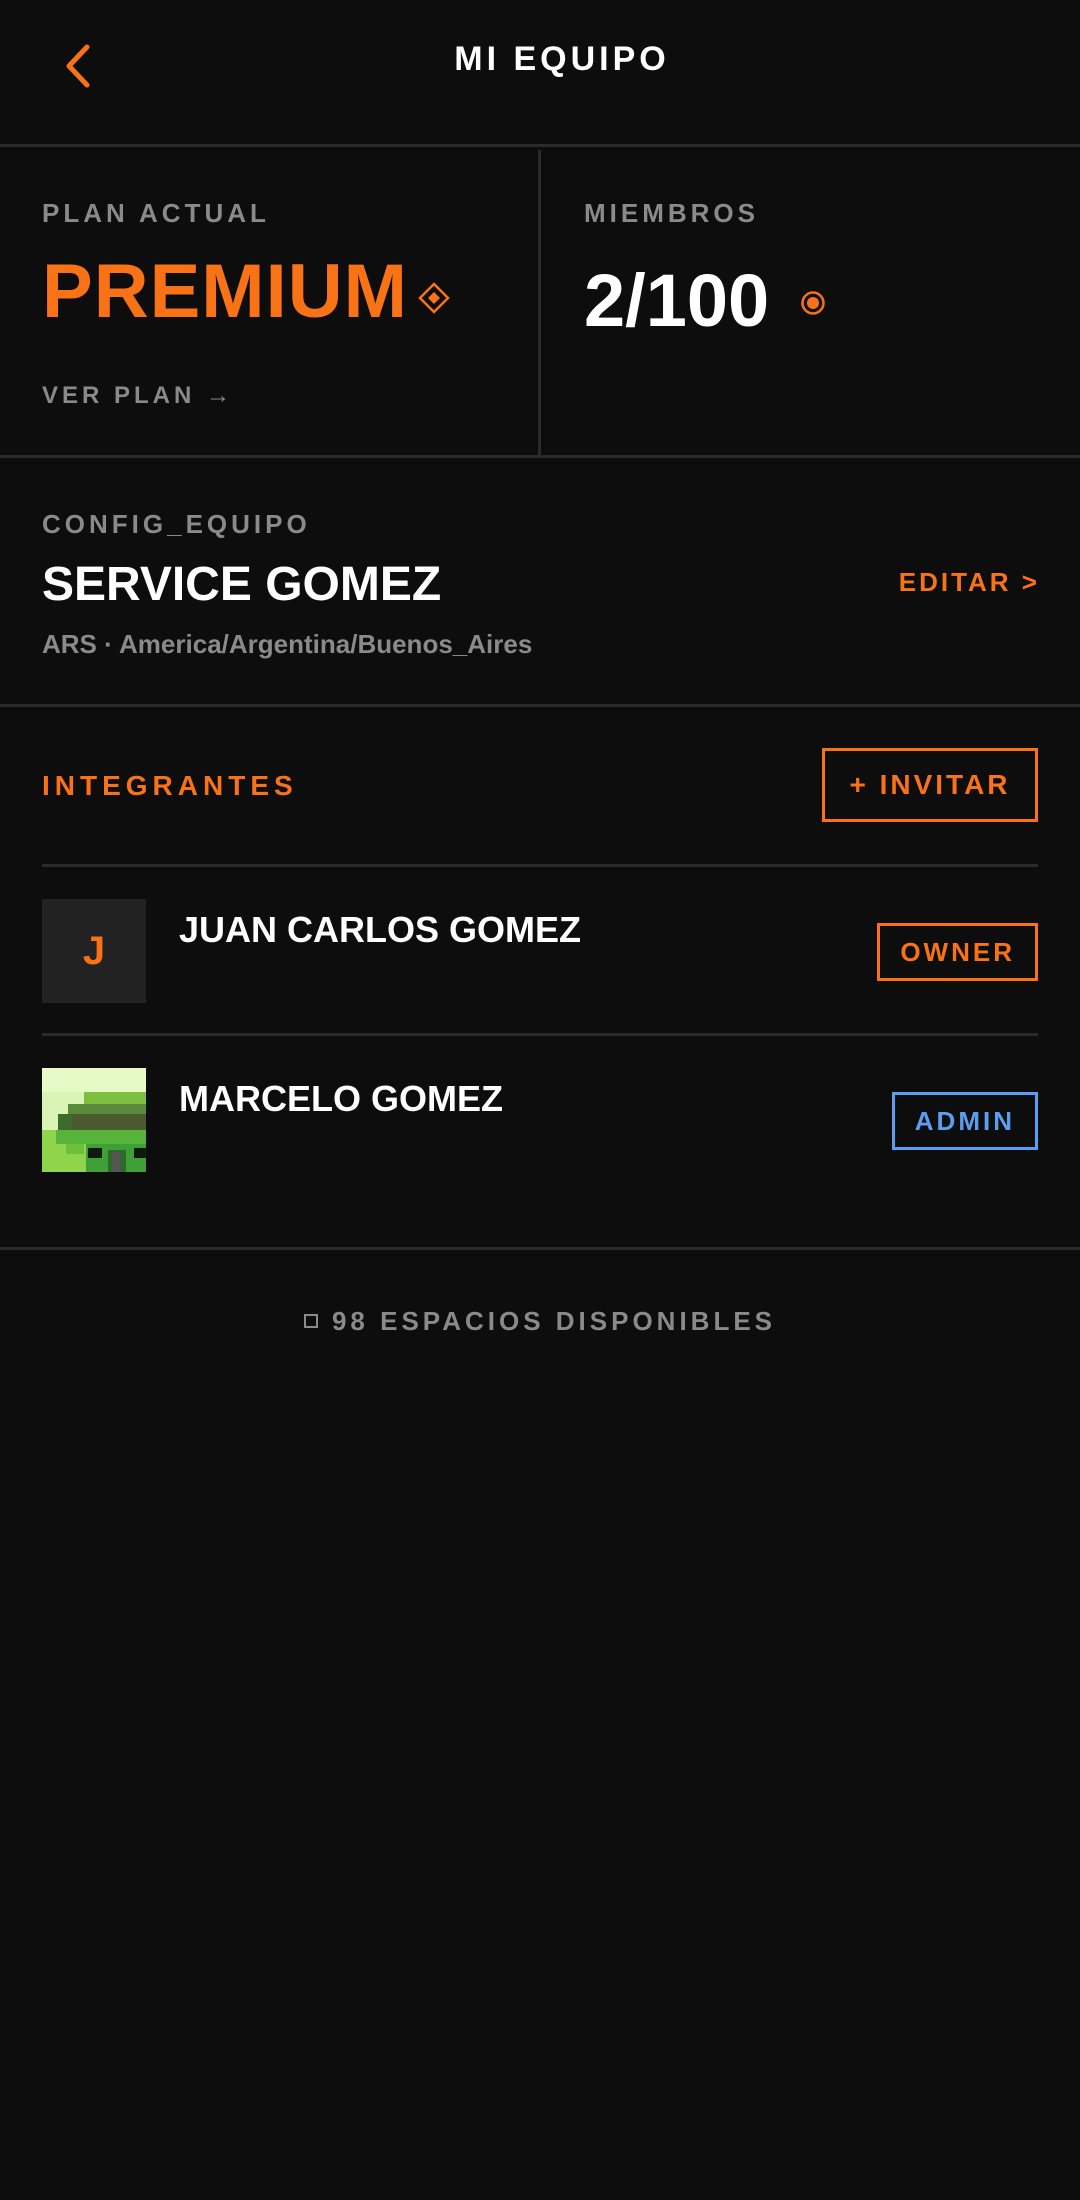 Image resolution: width=1080 pixels, height=2200 pixels. What do you see at coordinates (176, 524) in the screenshot?
I see `config-label: CONFIG_EQUIPO` at bounding box center [176, 524].